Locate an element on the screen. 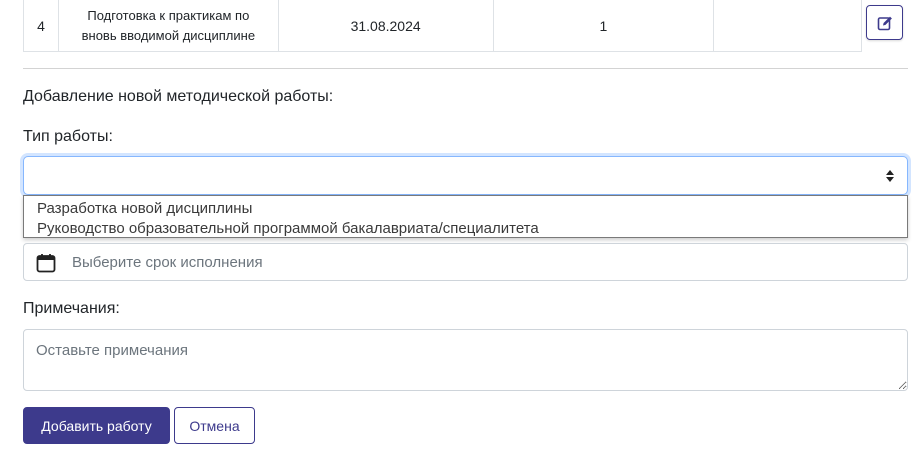  work-type-label: Тип работы: is located at coordinates (68, 136).